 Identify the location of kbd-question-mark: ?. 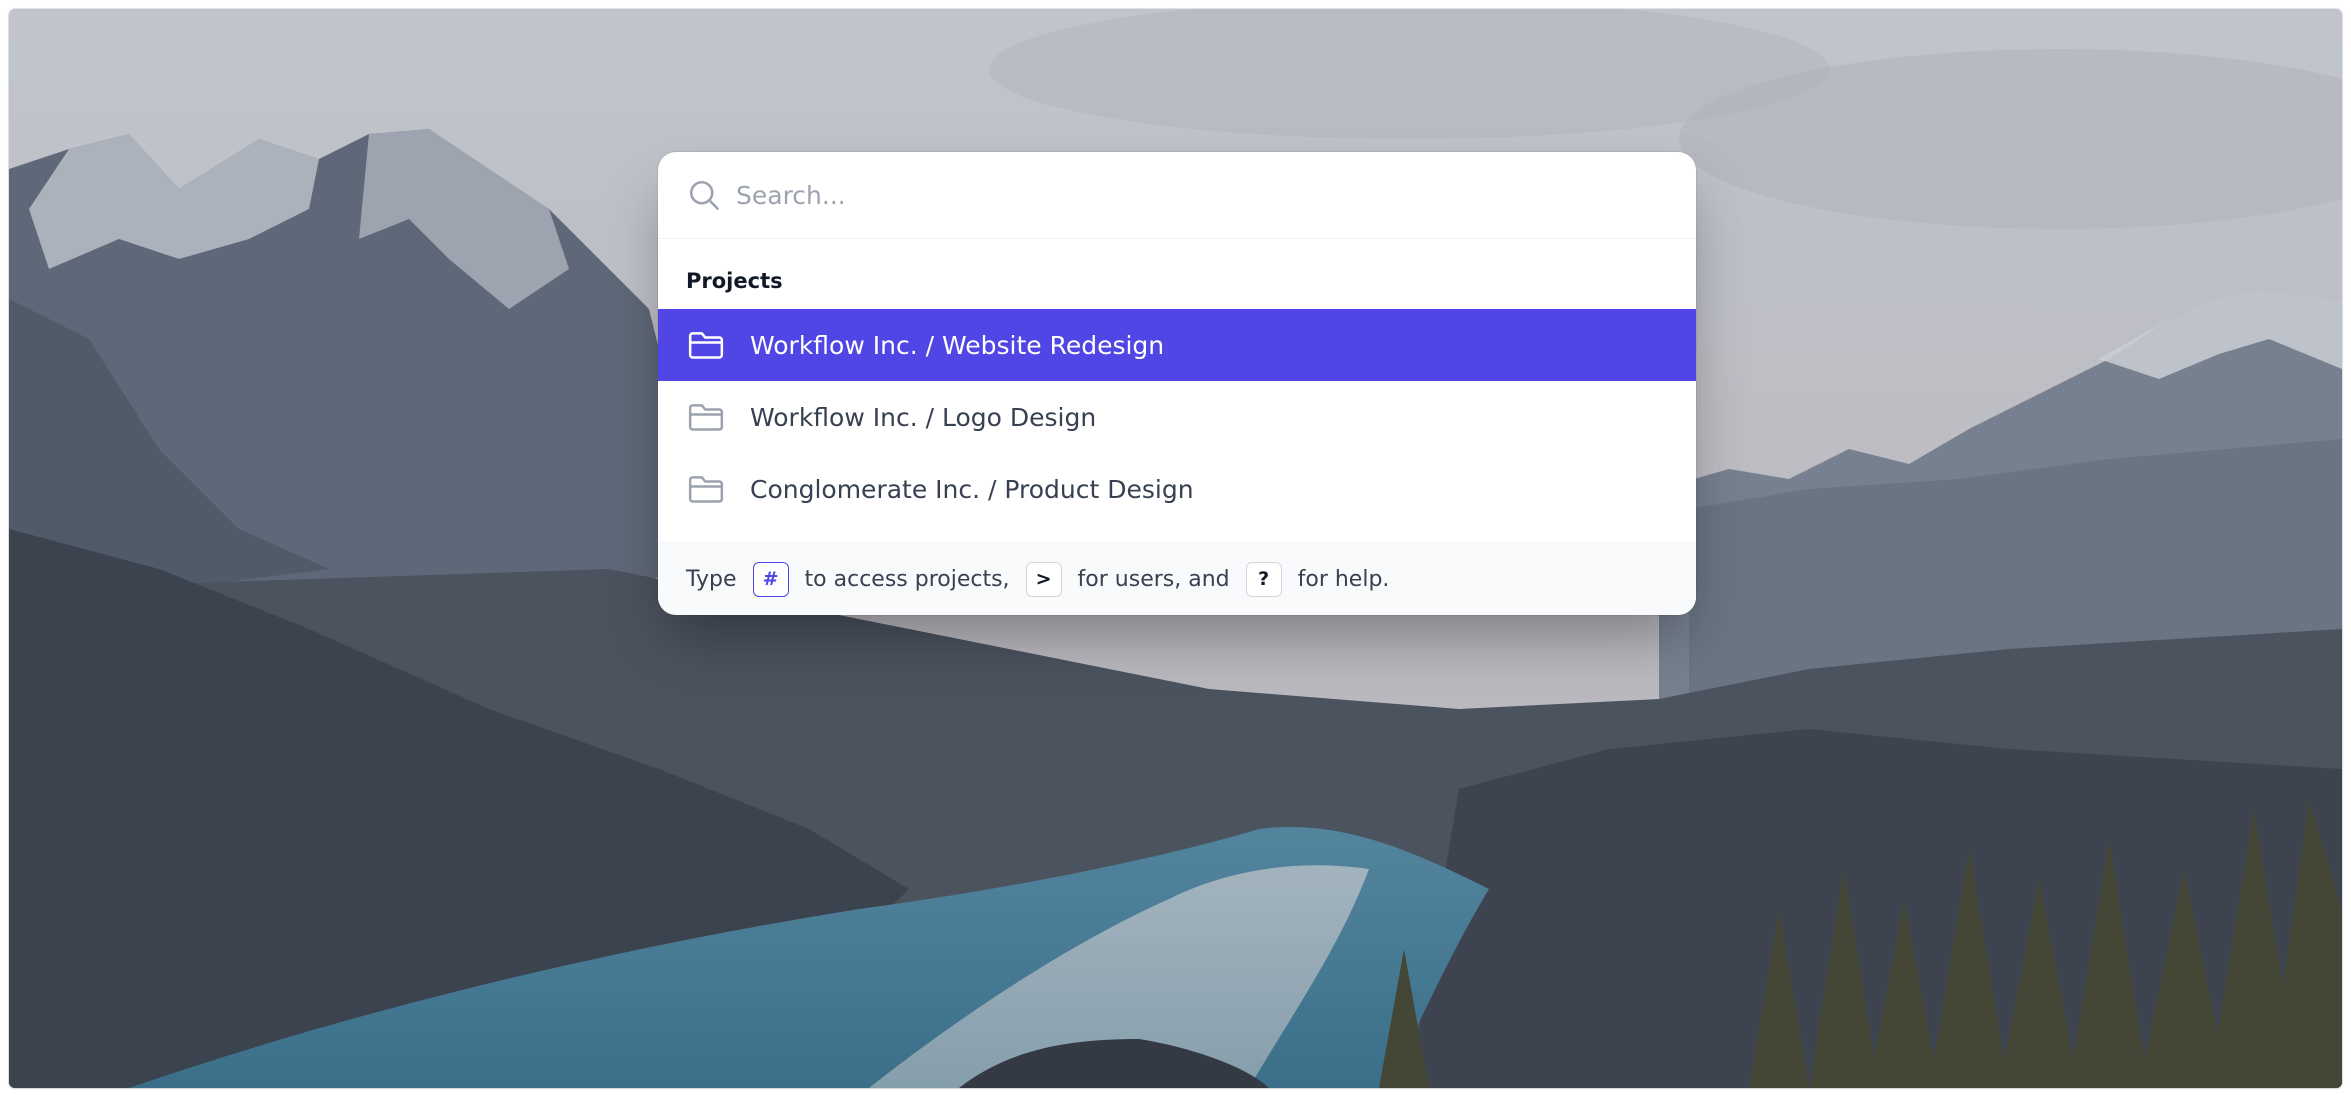
(1263, 579).